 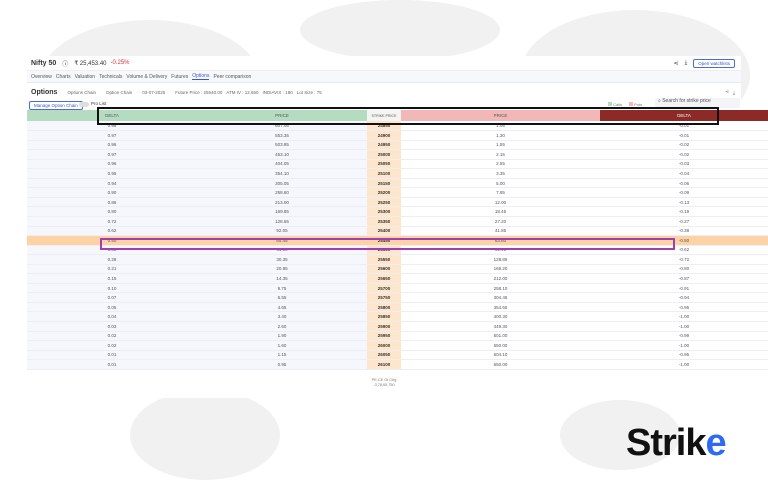 I want to click on tab-charts: Charts, so click(x=63, y=77).